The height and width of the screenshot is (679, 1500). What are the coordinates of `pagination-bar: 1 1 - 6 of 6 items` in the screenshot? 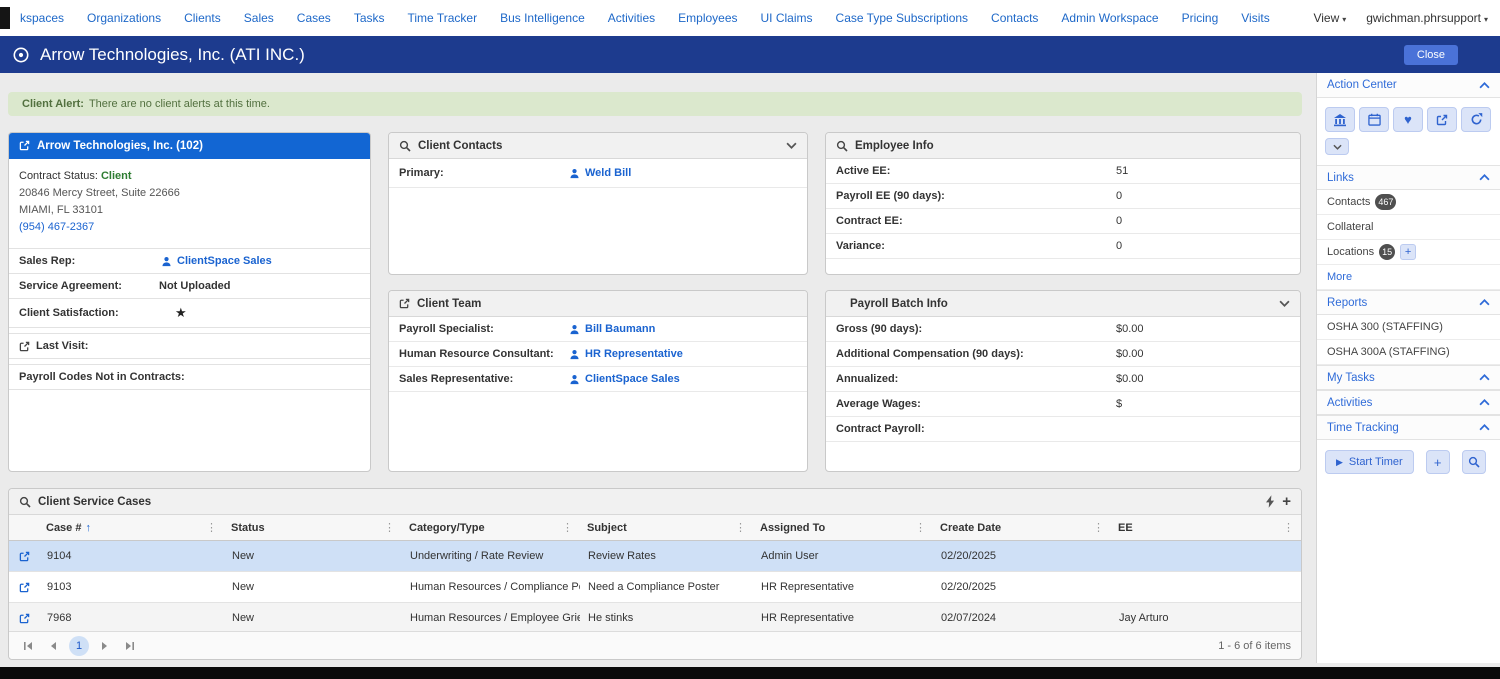 It's located at (655, 645).